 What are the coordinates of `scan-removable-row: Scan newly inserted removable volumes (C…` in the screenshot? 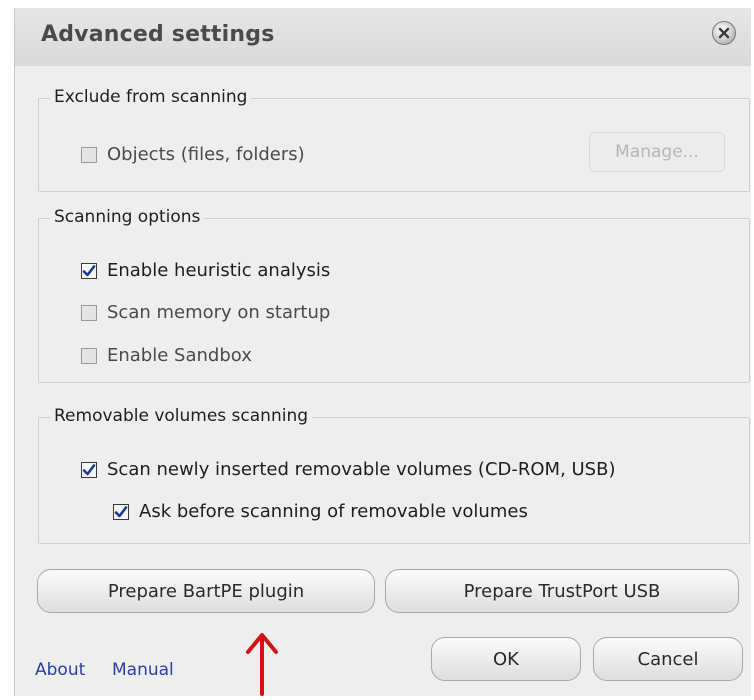 It's located at (348, 469).